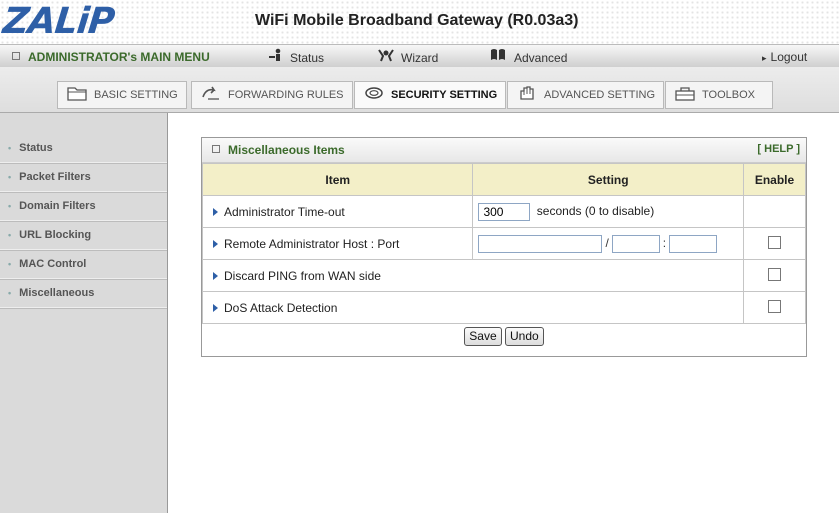 The width and height of the screenshot is (839, 513). I want to click on sidebar-item-label: URL Blocking, so click(55, 235).